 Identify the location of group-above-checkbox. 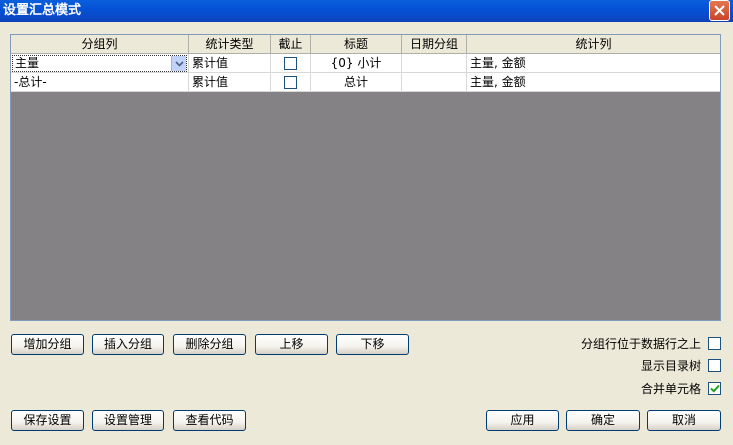
(714, 343).